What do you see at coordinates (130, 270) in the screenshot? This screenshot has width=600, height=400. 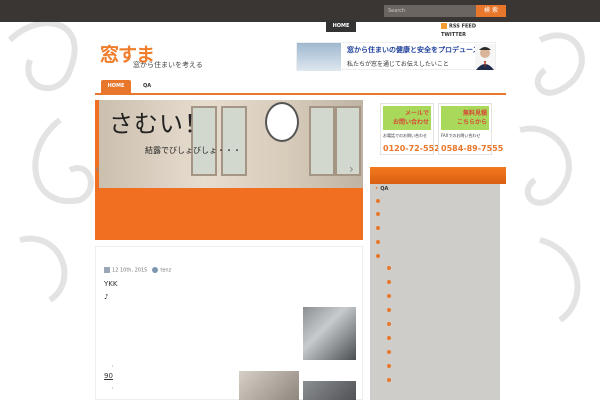 I see `post-date: 12 10th, 2015` at bounding box center [130, 270].